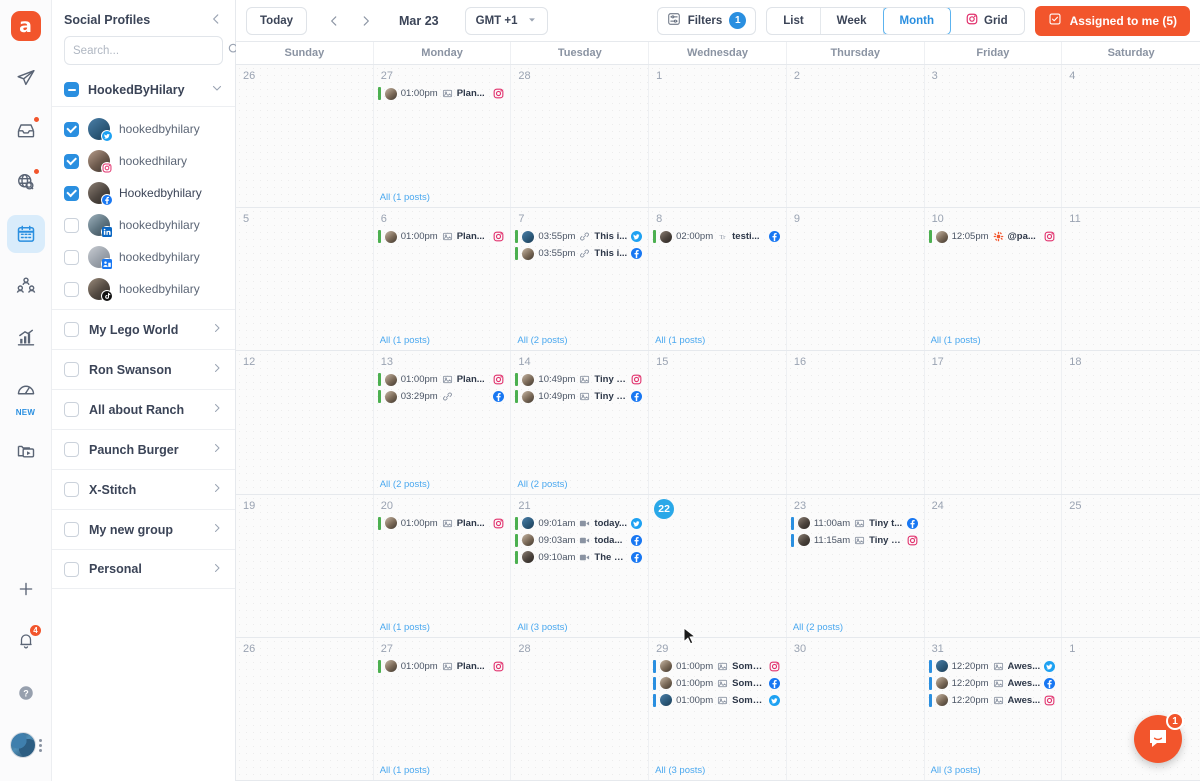  What do you see at coordinates (26, 394) in the screenshot?
I see `rail-item-dashboard: NEW` at bounding box center [26, 394].